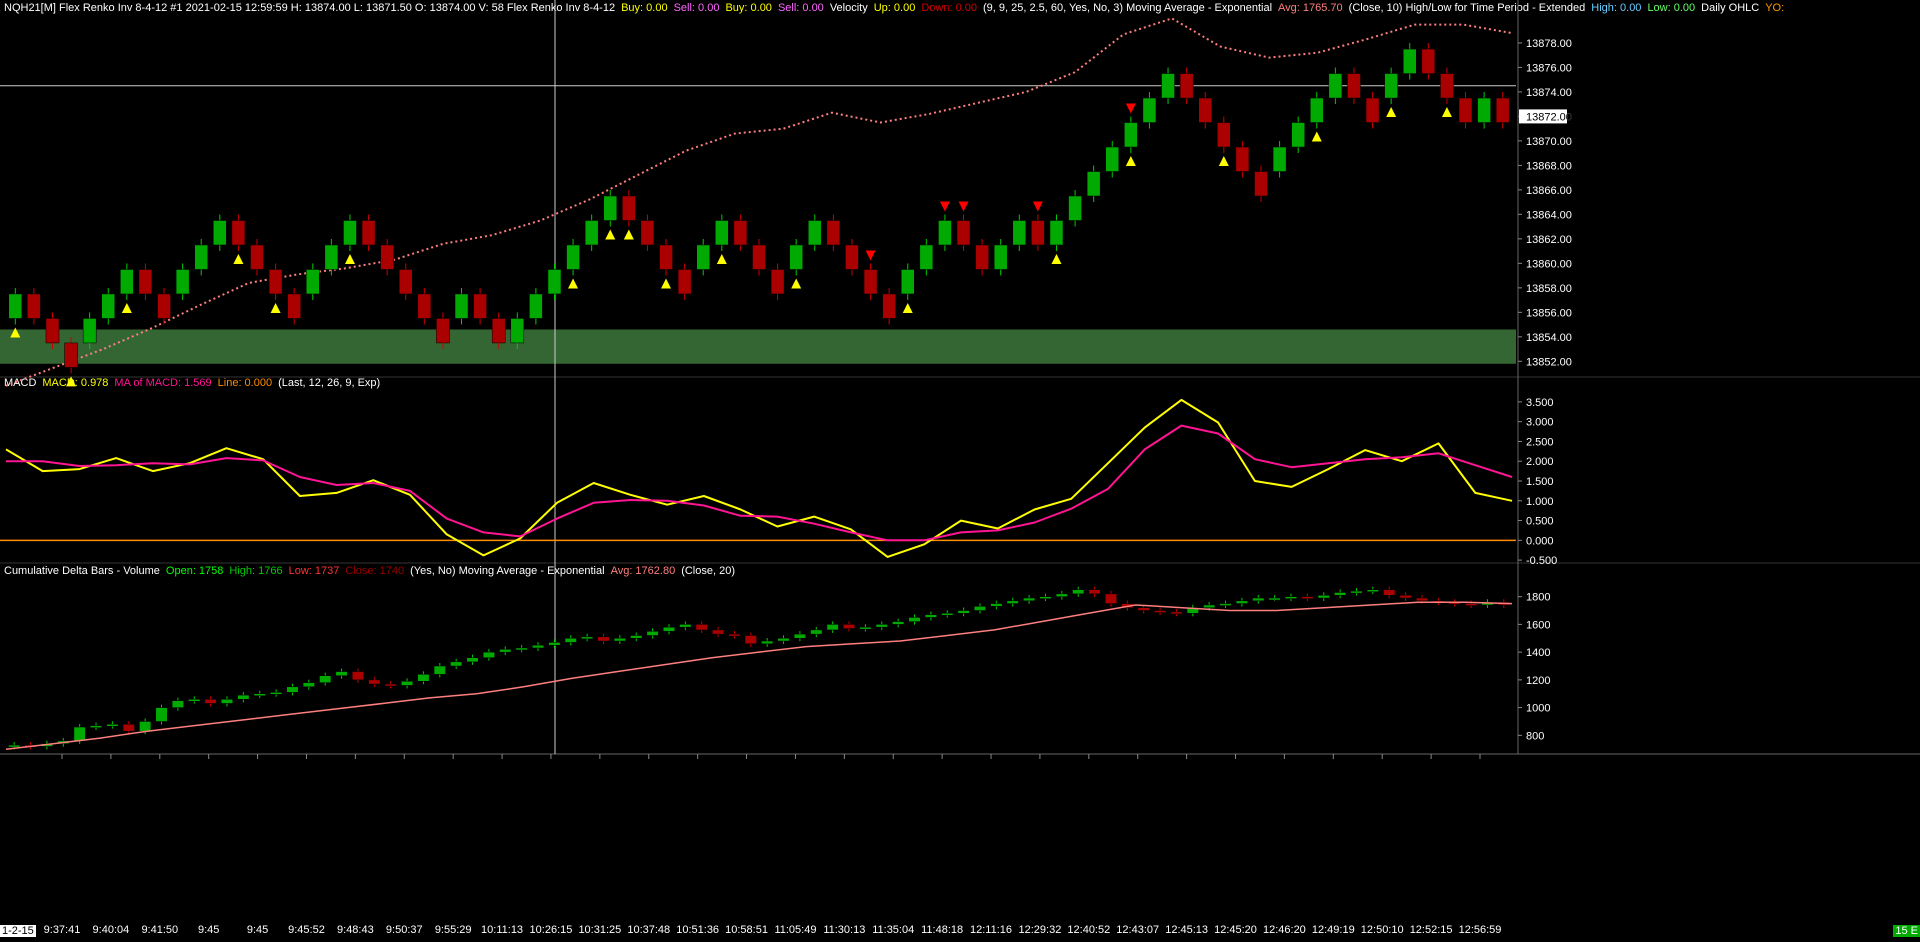 The image size is (1920, 942). Describe the element at coordinates (758, 346) in the screenshot. I see `support-zone` at that location.